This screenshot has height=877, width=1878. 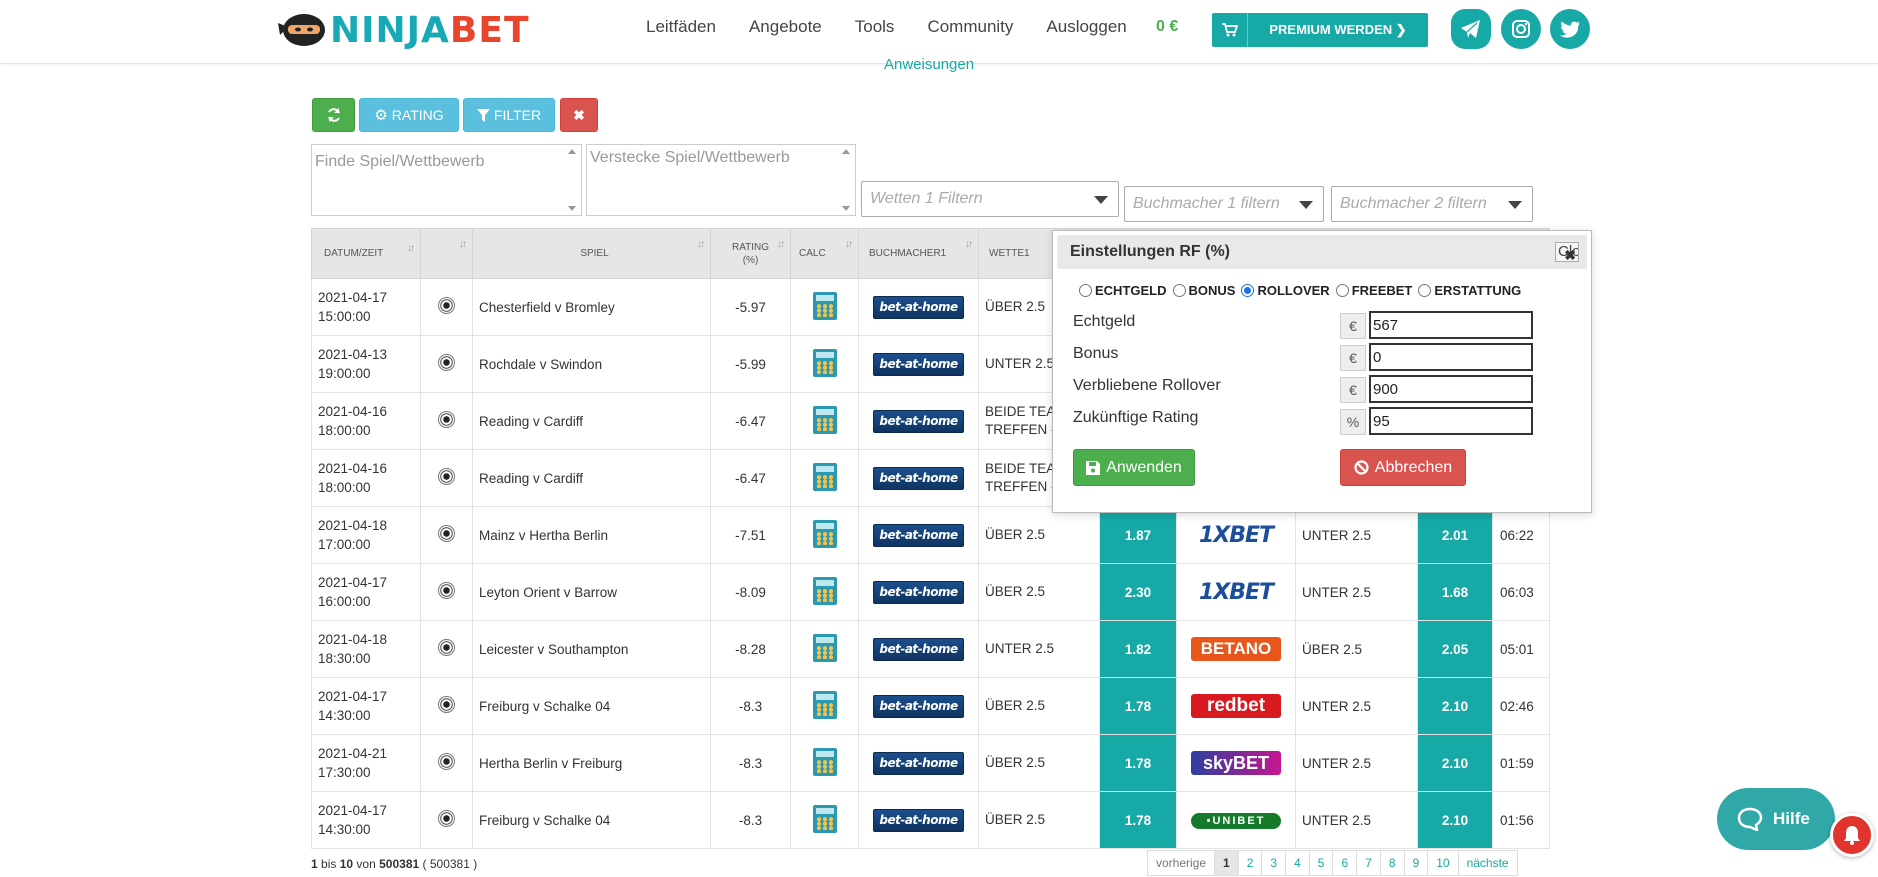 What do you see at coordinates (591, 592) in the screenshot?
I see `cell-match: Leyton Orient v Barrow` at bounding box center [591, 592].